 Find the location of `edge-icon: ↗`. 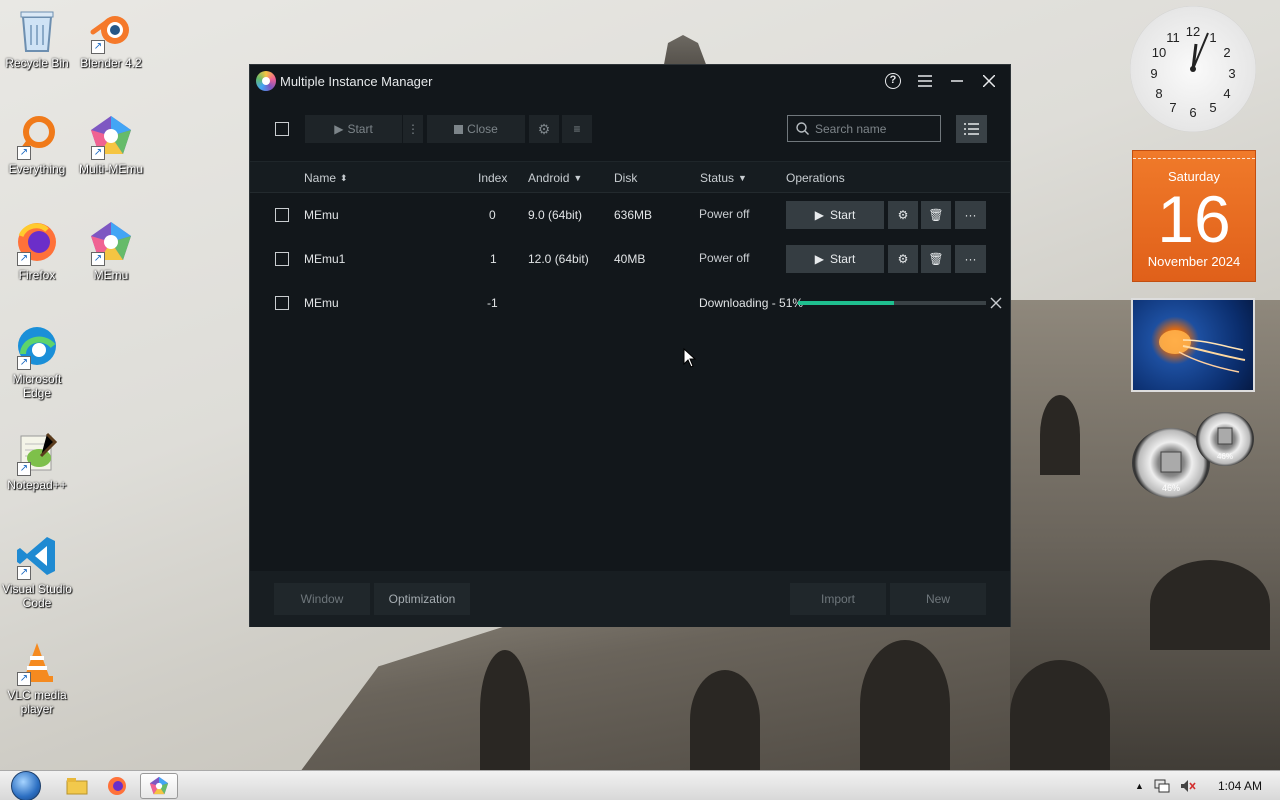

edge-icon: ↗ is located at coordinates (37, 346).